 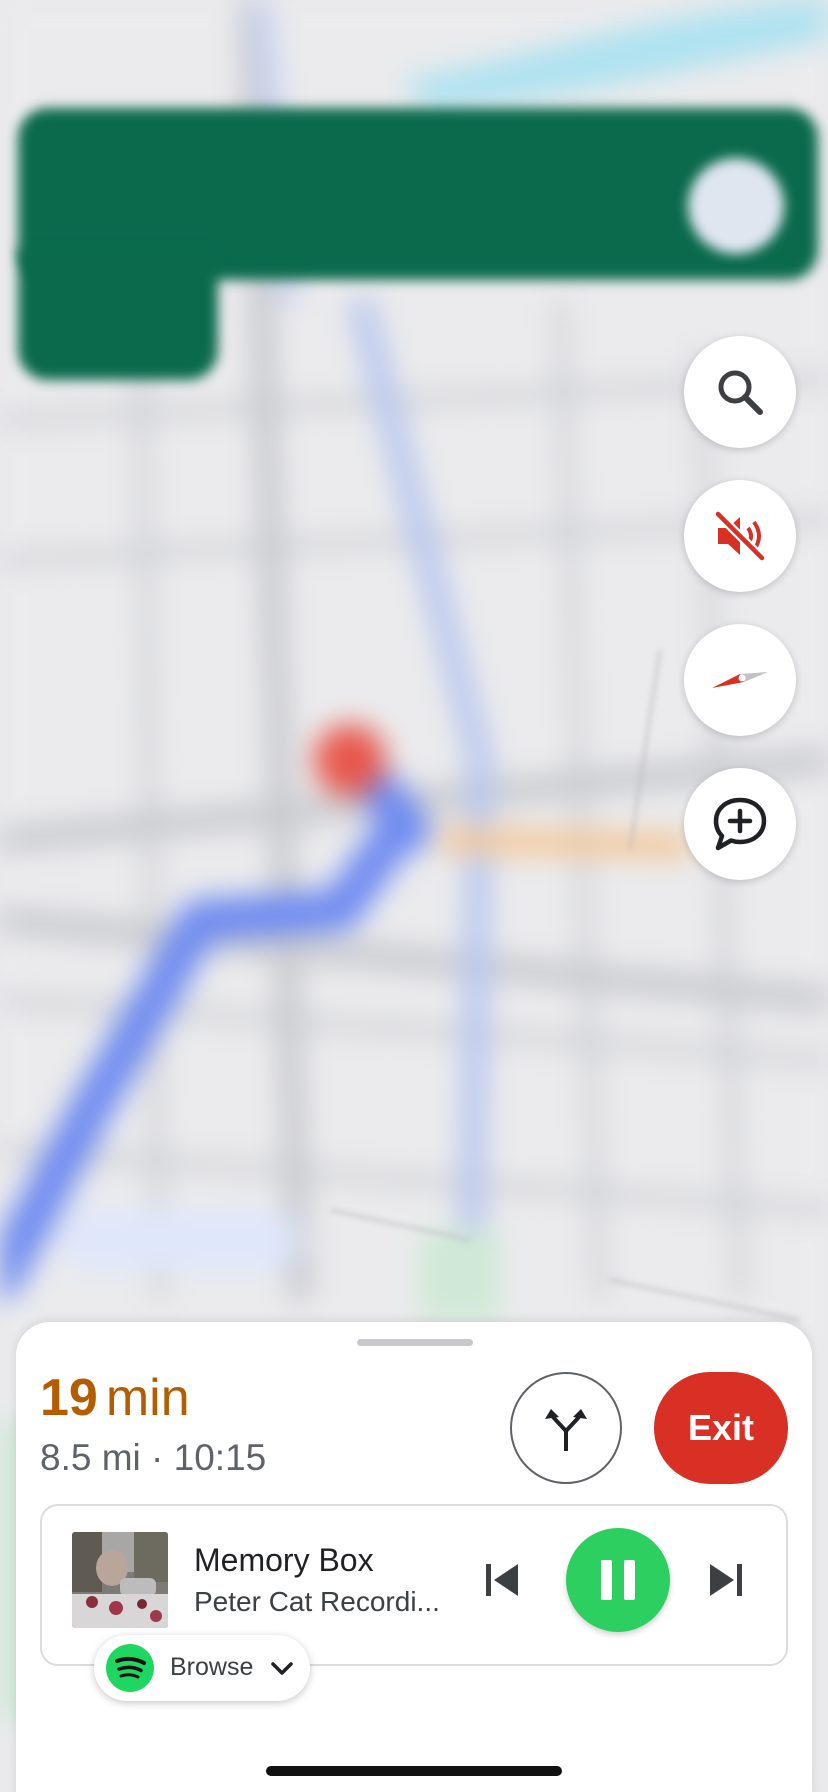 I want to click on skip-previous-icon, so click(x=502, y=1580).